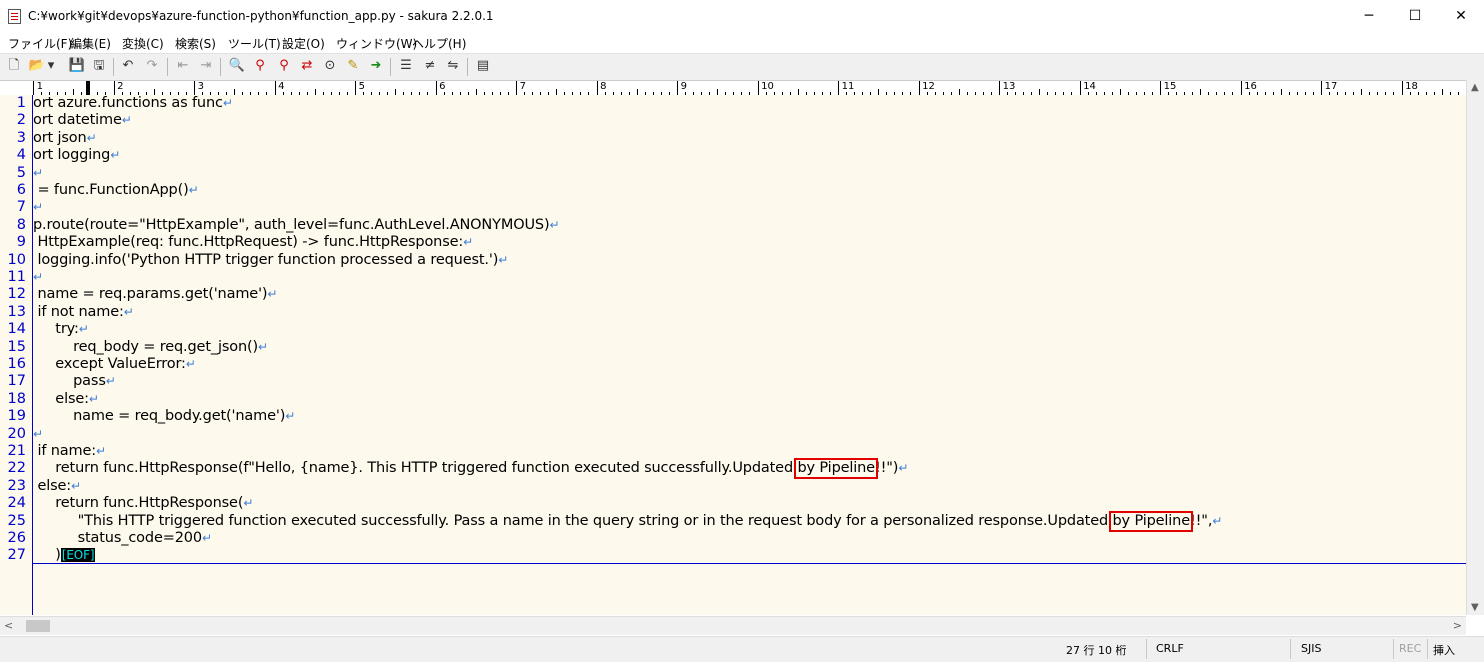 The height and width of the screenshot is (662, 1484). What do you see at coordinates (376, 43) in the screenshot?
I see `menu-window: ウィンドウ(W)` at bounding box center [376, 43].